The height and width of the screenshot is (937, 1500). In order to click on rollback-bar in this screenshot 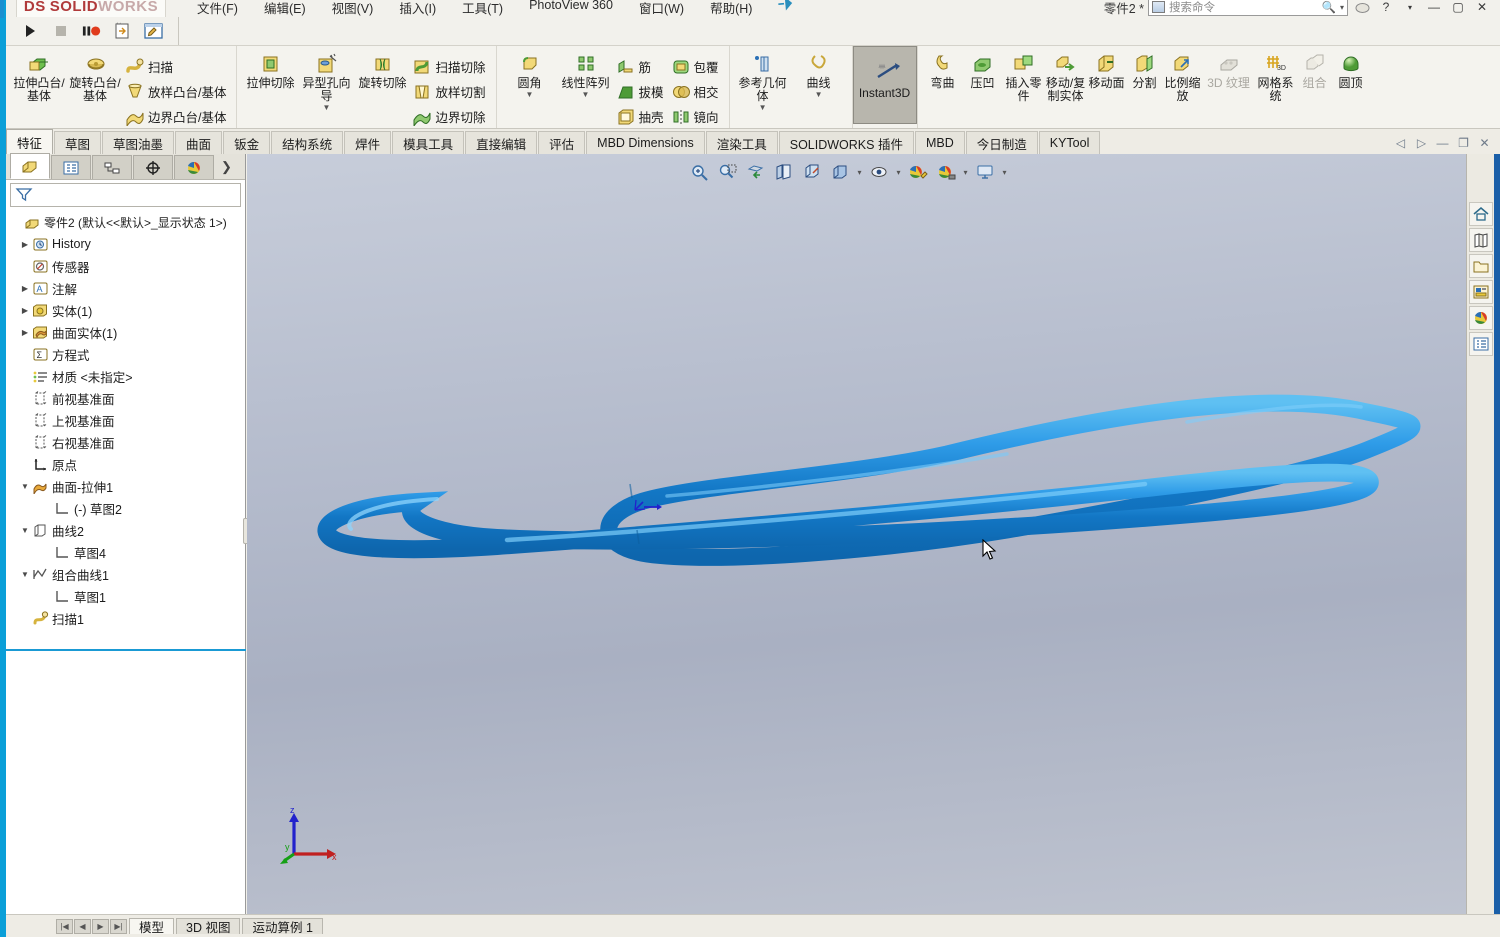, I will do `click(126, 650)`.